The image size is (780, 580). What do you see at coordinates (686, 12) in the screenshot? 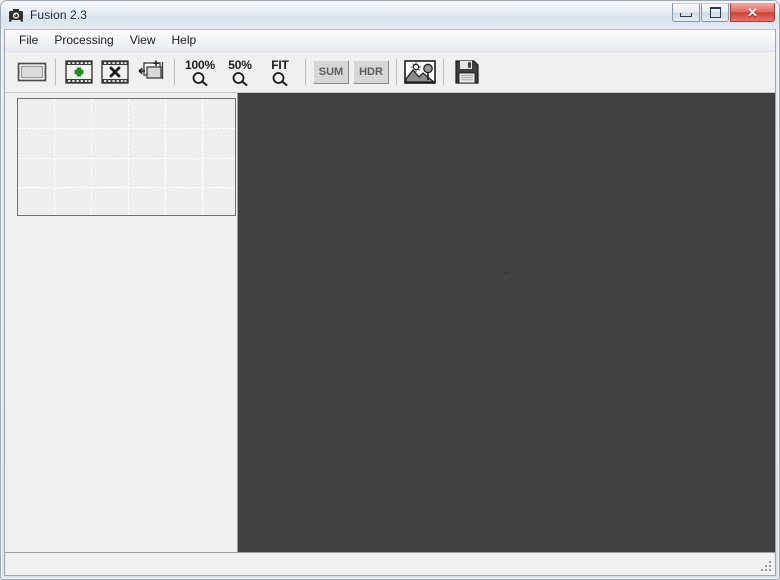
I see `minimize-button` at bounding box center [686, 12].